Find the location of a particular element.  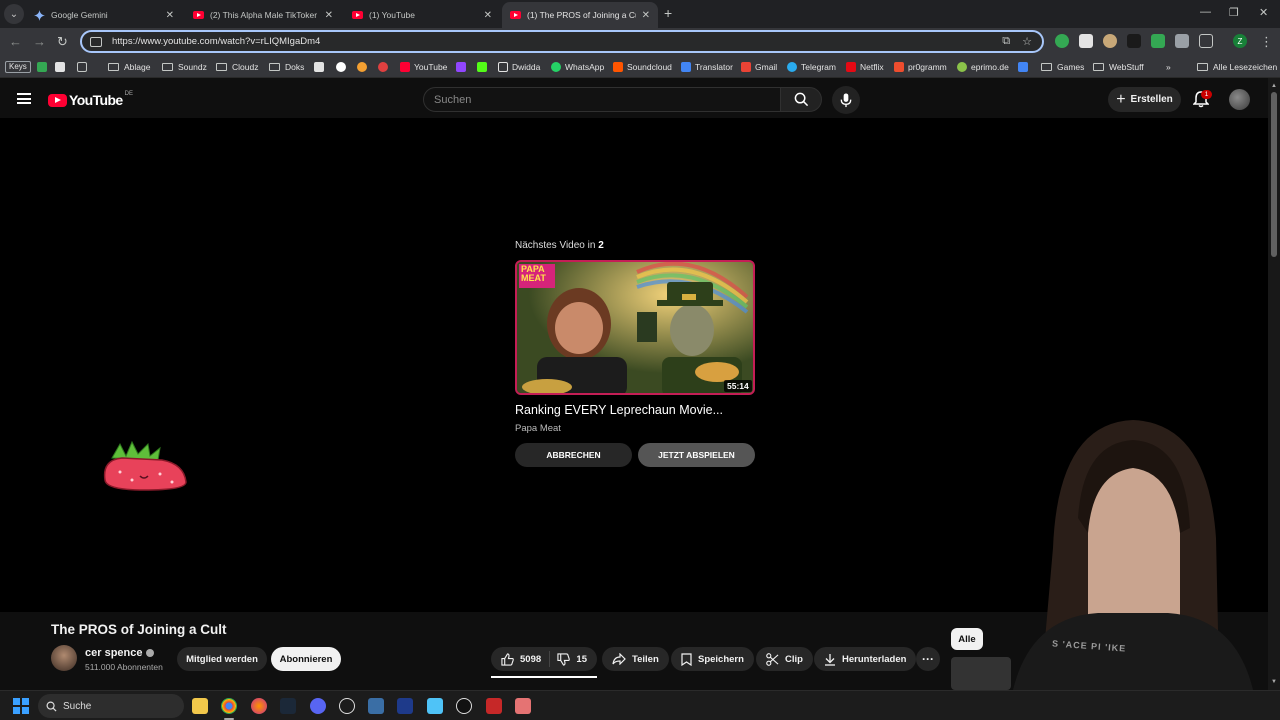

bookmark-netflix: Netflix is located at coordinates (865, 67).